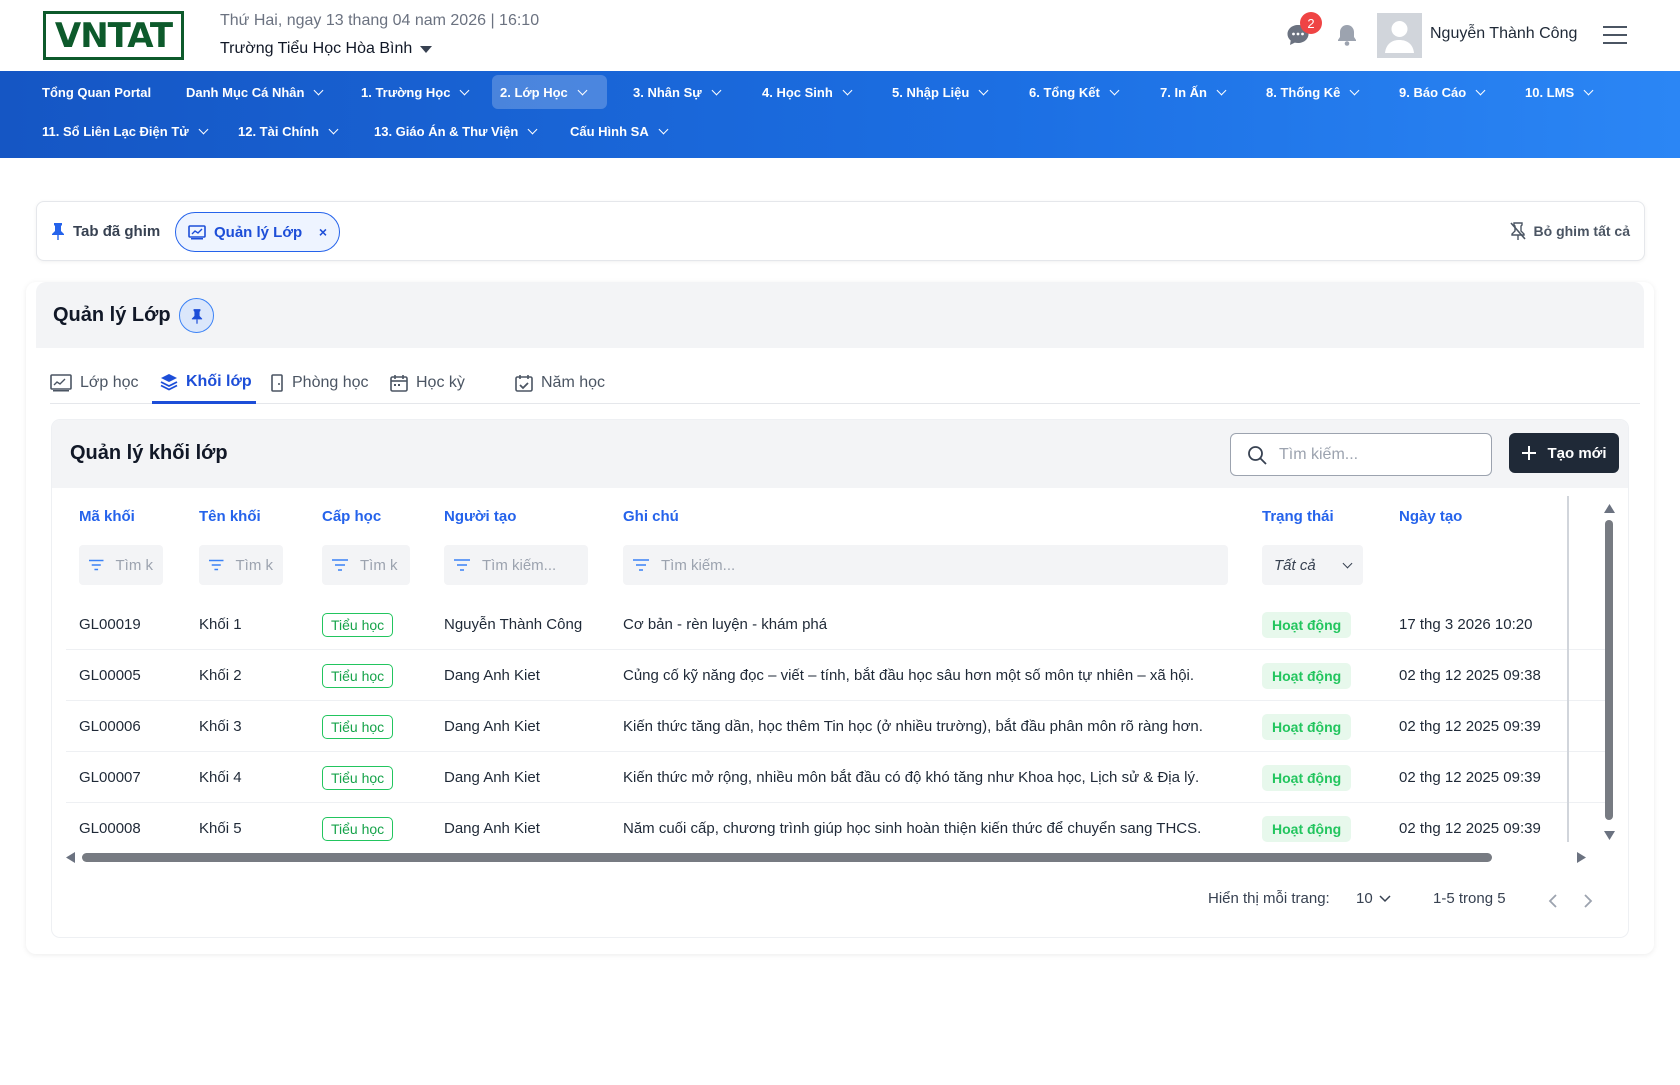 Image resolution: width=1680 pixels, height=1085 pixels. I want to click on nav-item-lms: 10. LMS, so click(1558, 92).